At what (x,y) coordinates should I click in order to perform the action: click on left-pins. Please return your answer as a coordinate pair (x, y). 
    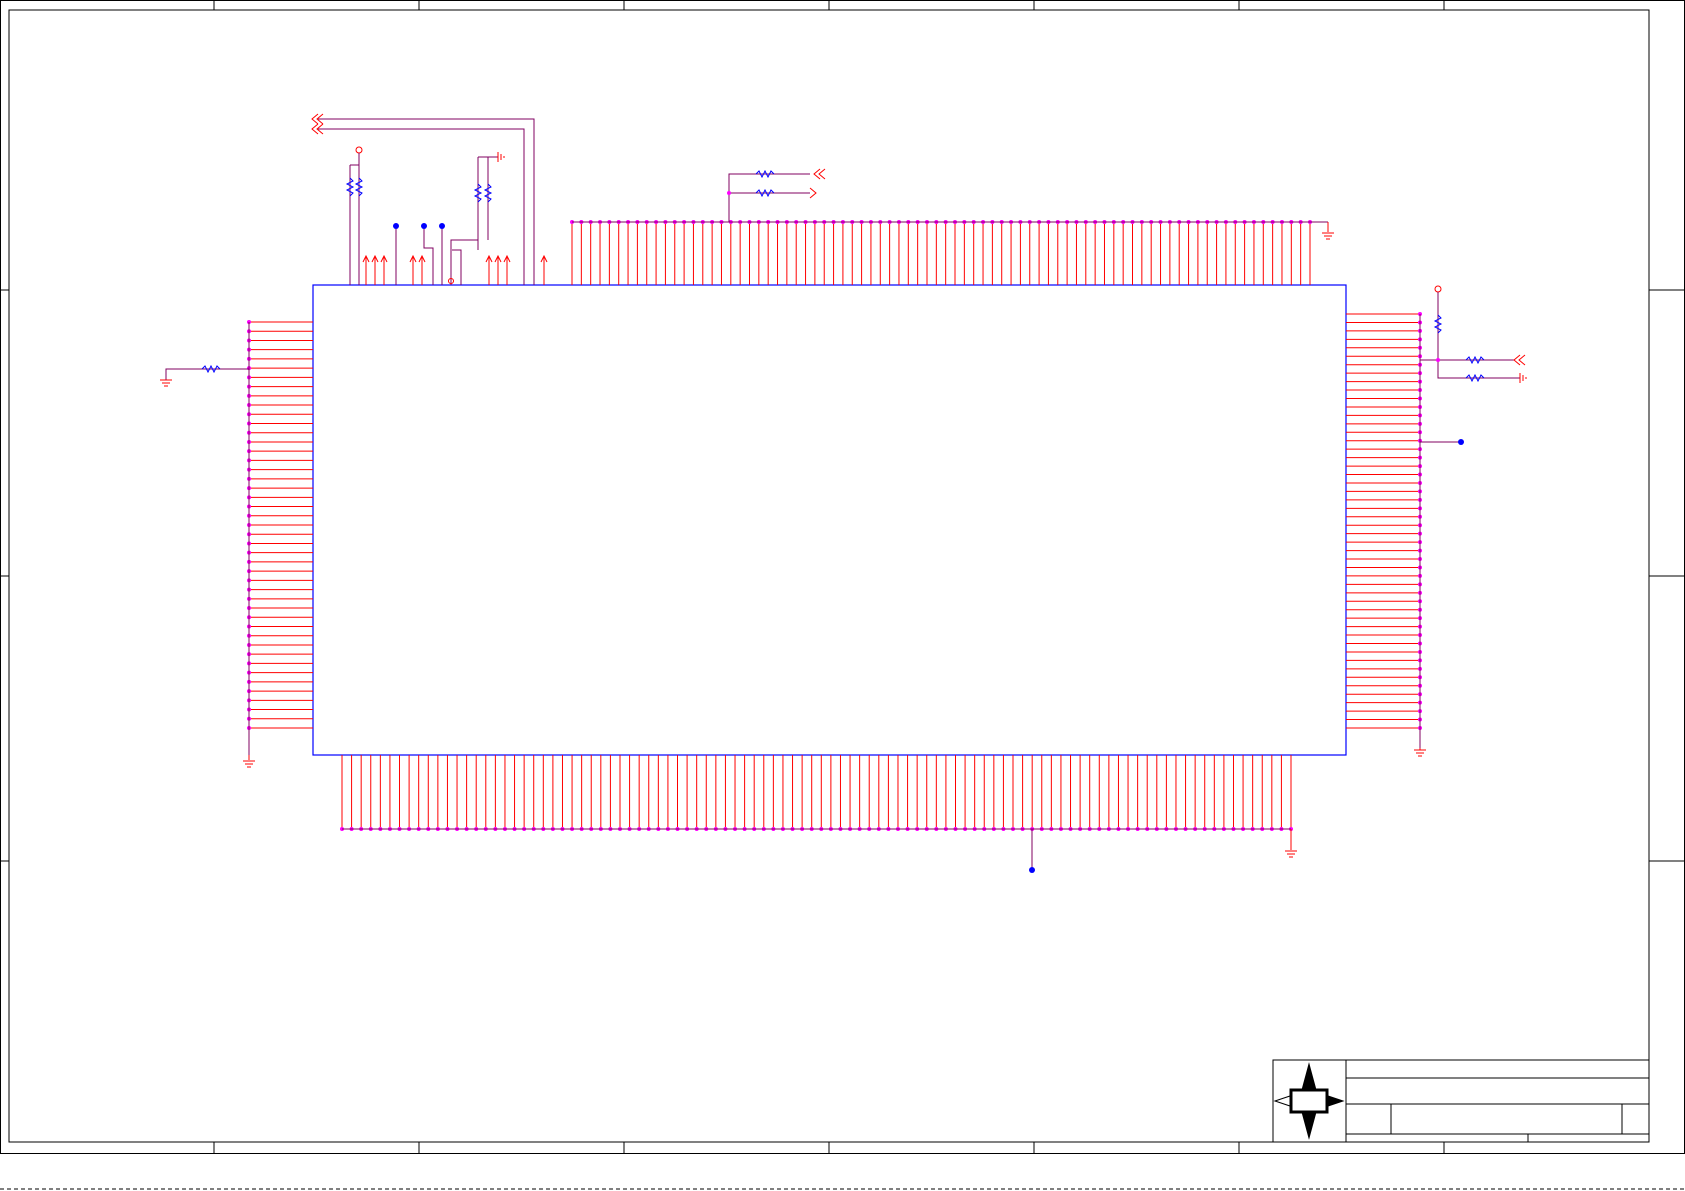
    Looking at the image, I should click on (280, 525).